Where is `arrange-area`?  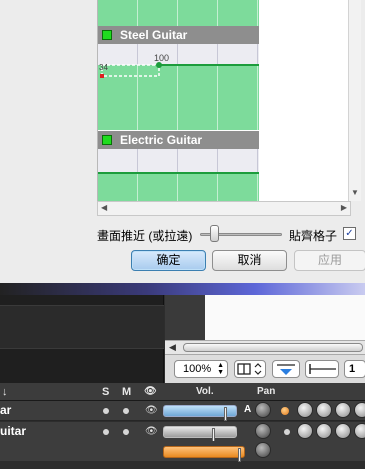
arrange-area is located at coordinates (285, 317).